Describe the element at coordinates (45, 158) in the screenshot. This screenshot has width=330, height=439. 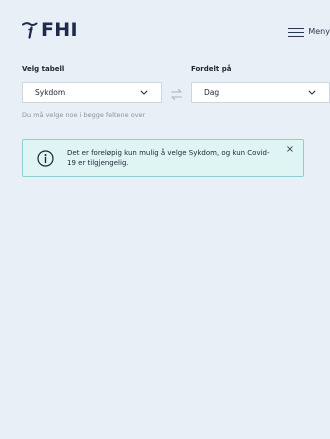
I see `info-icon` at that location.